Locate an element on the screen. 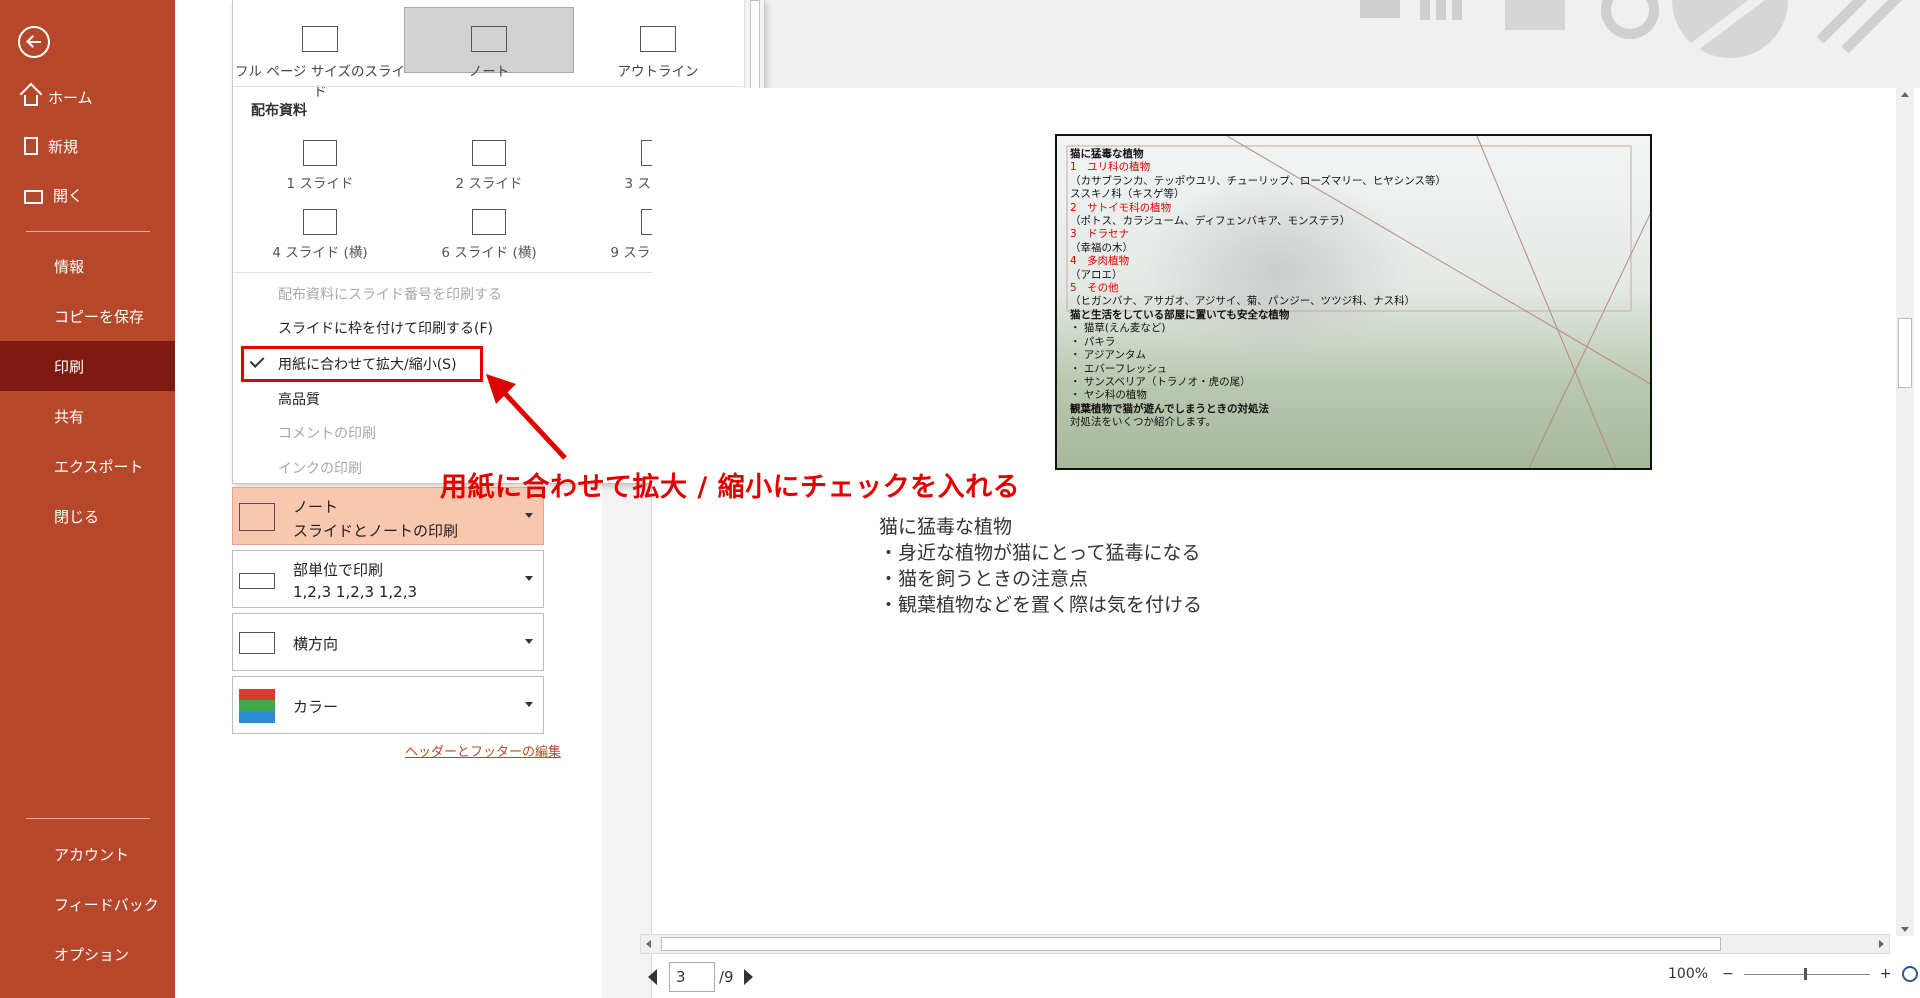 The image size is (1920, 998). layout-option-label: ノート is located at coordinates (489, 72).